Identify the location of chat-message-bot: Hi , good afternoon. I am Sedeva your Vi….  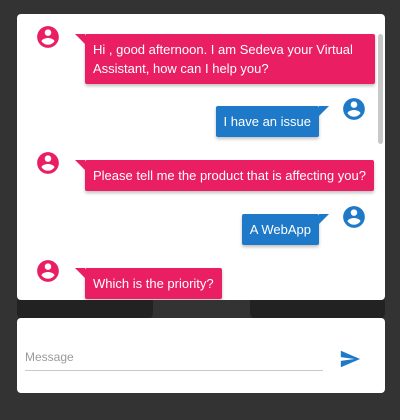
(205, 54).